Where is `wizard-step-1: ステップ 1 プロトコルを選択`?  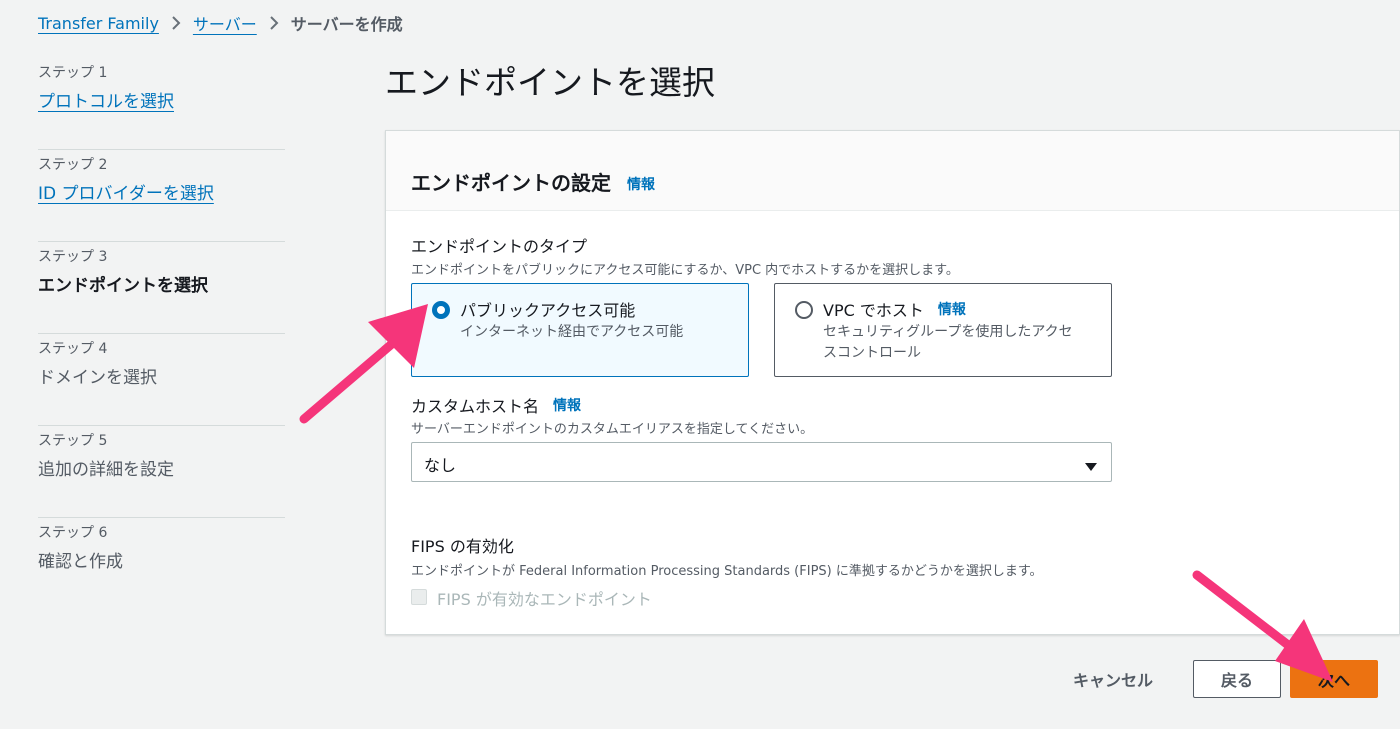 wizard-step-1: ステップ 1 プロトコルを選択 is located at coordinates (161, 104).